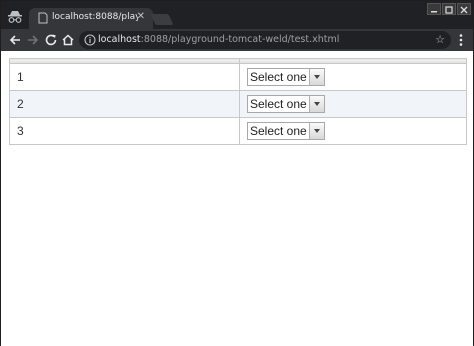 The height and width of the screenshot is (346, 474). I want to click on table-row: 1 Select one, so click(238, 77).